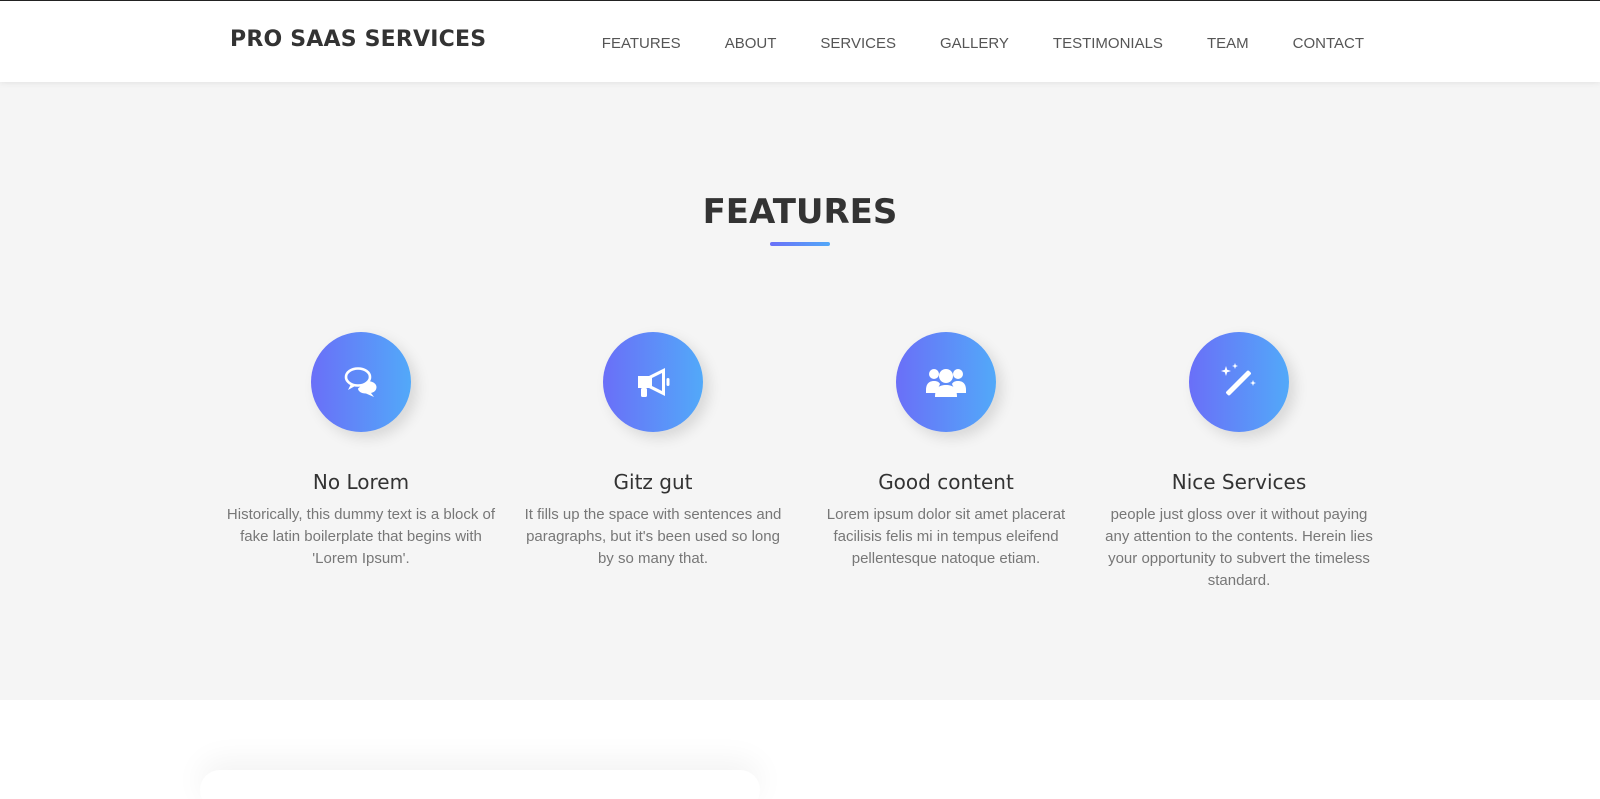 Image resolution: width=1600 pixels, height=799 pixels. Describe the element at coordinates (480, 784) in the screenshot. I see `card-shadow` at that location.